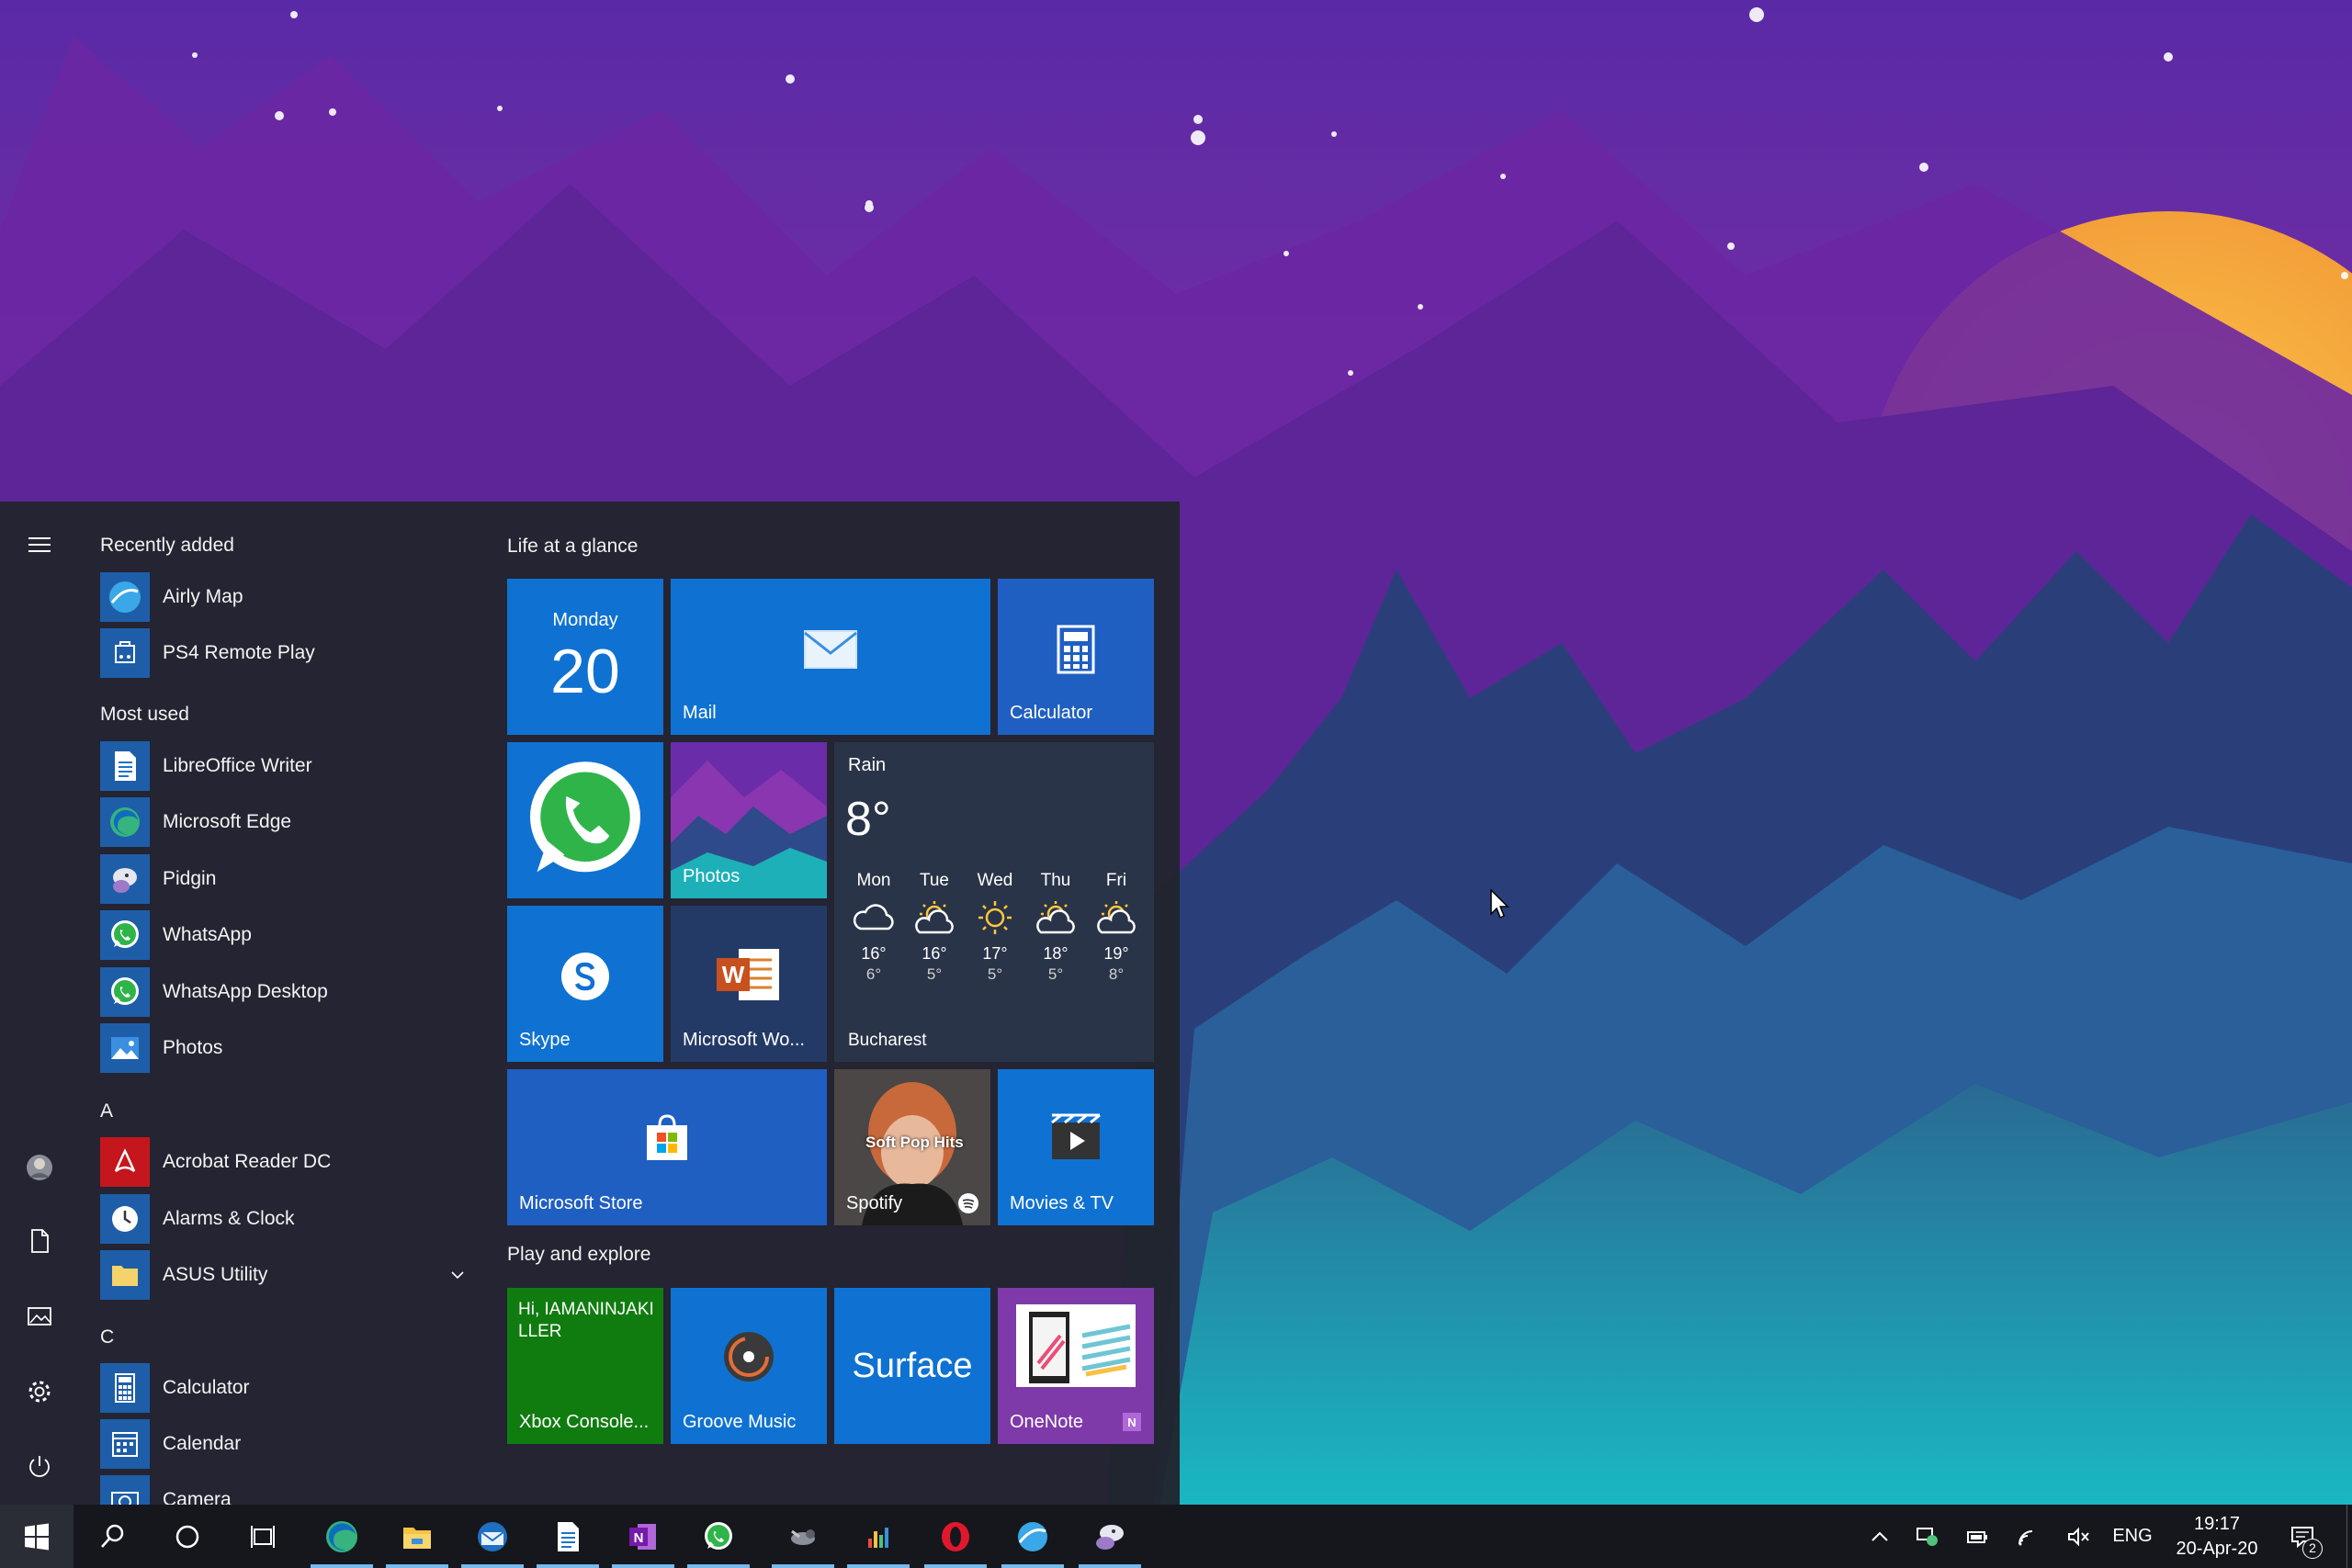 The height and width of the screenshot is (1568, 2352). Describe the element at coordinates (878, 1537) in the screenshot. I see `taskbar-equalizer-app` at that location.